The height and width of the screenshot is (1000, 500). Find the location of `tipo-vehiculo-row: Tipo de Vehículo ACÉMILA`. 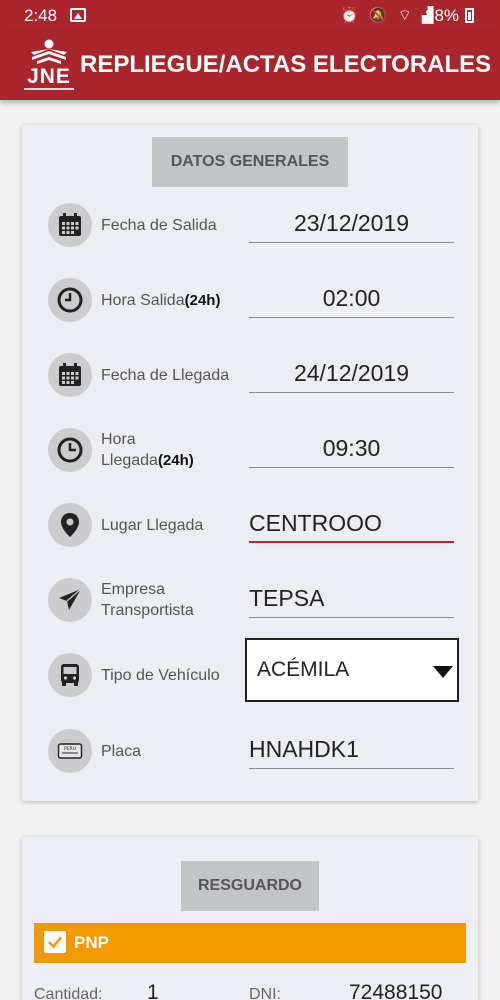

tipo-vehiculo-row: Tipo de Vehículo ACÉMILA is located at coordinates (250, 671).